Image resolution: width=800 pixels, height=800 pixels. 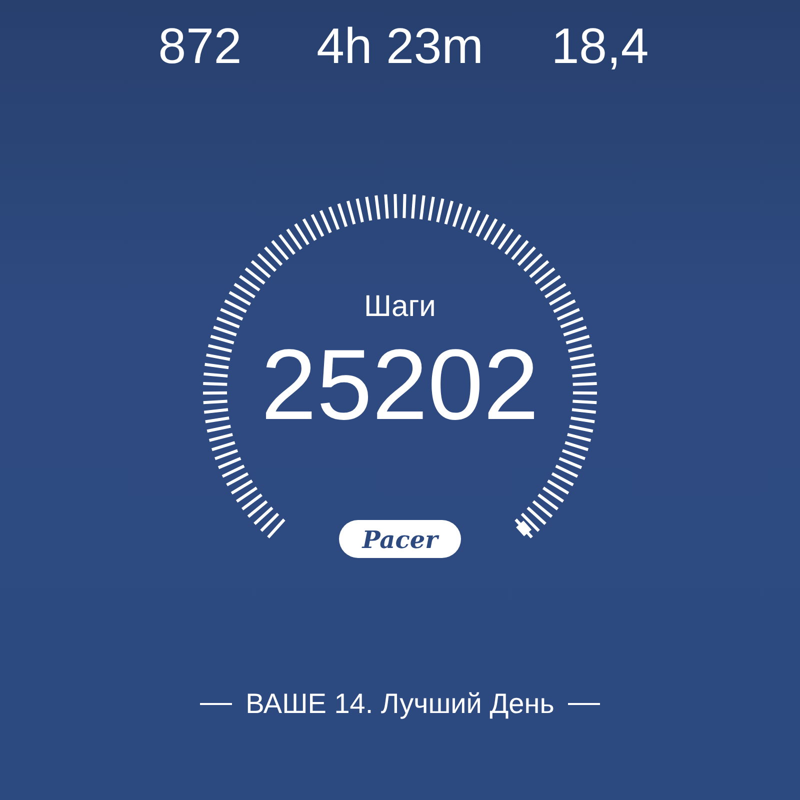 I want to click on steps-label: Шаги, so click(x=400, y=307).